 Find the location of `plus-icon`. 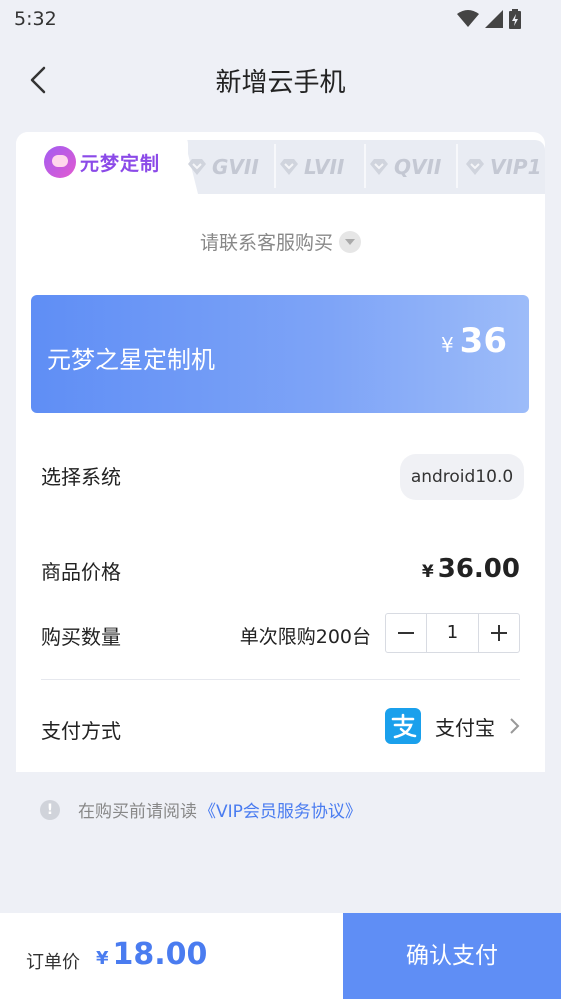

plus-icon is located at coordinates (499, 633).